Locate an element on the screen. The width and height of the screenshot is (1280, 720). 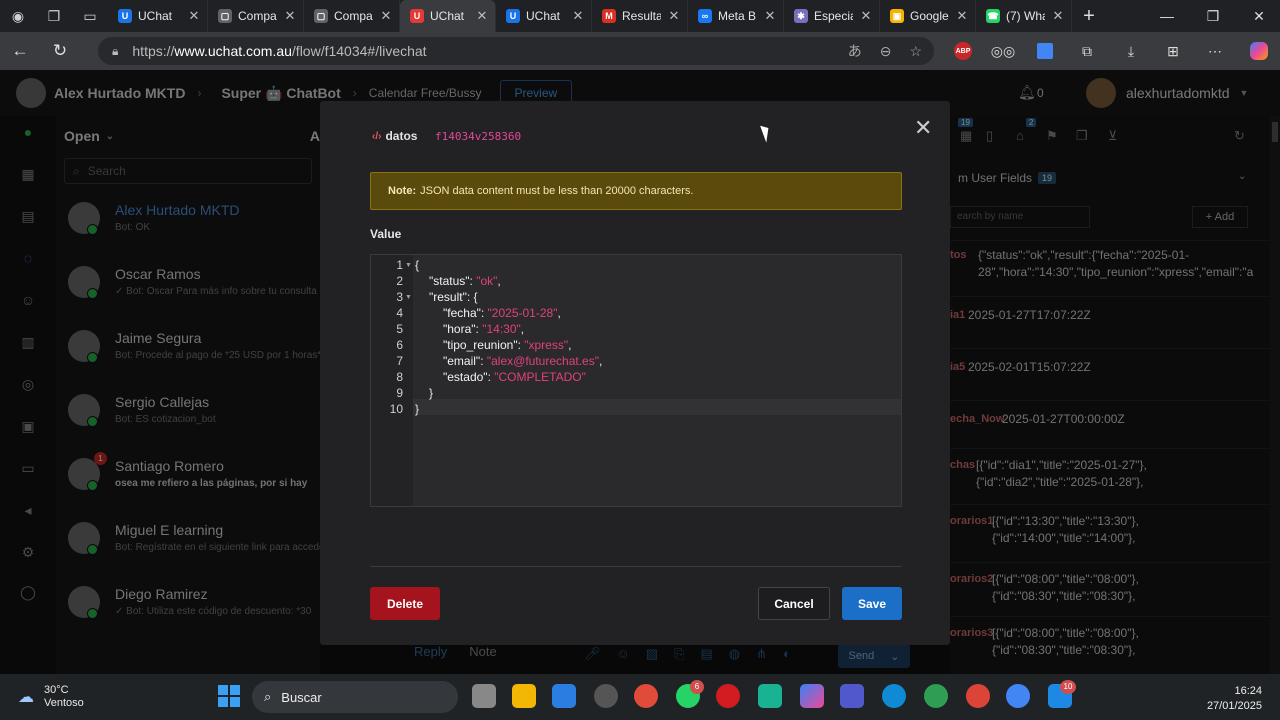
glasses-extension-icon: ◎◎ is located at coordinates (1003, 51).